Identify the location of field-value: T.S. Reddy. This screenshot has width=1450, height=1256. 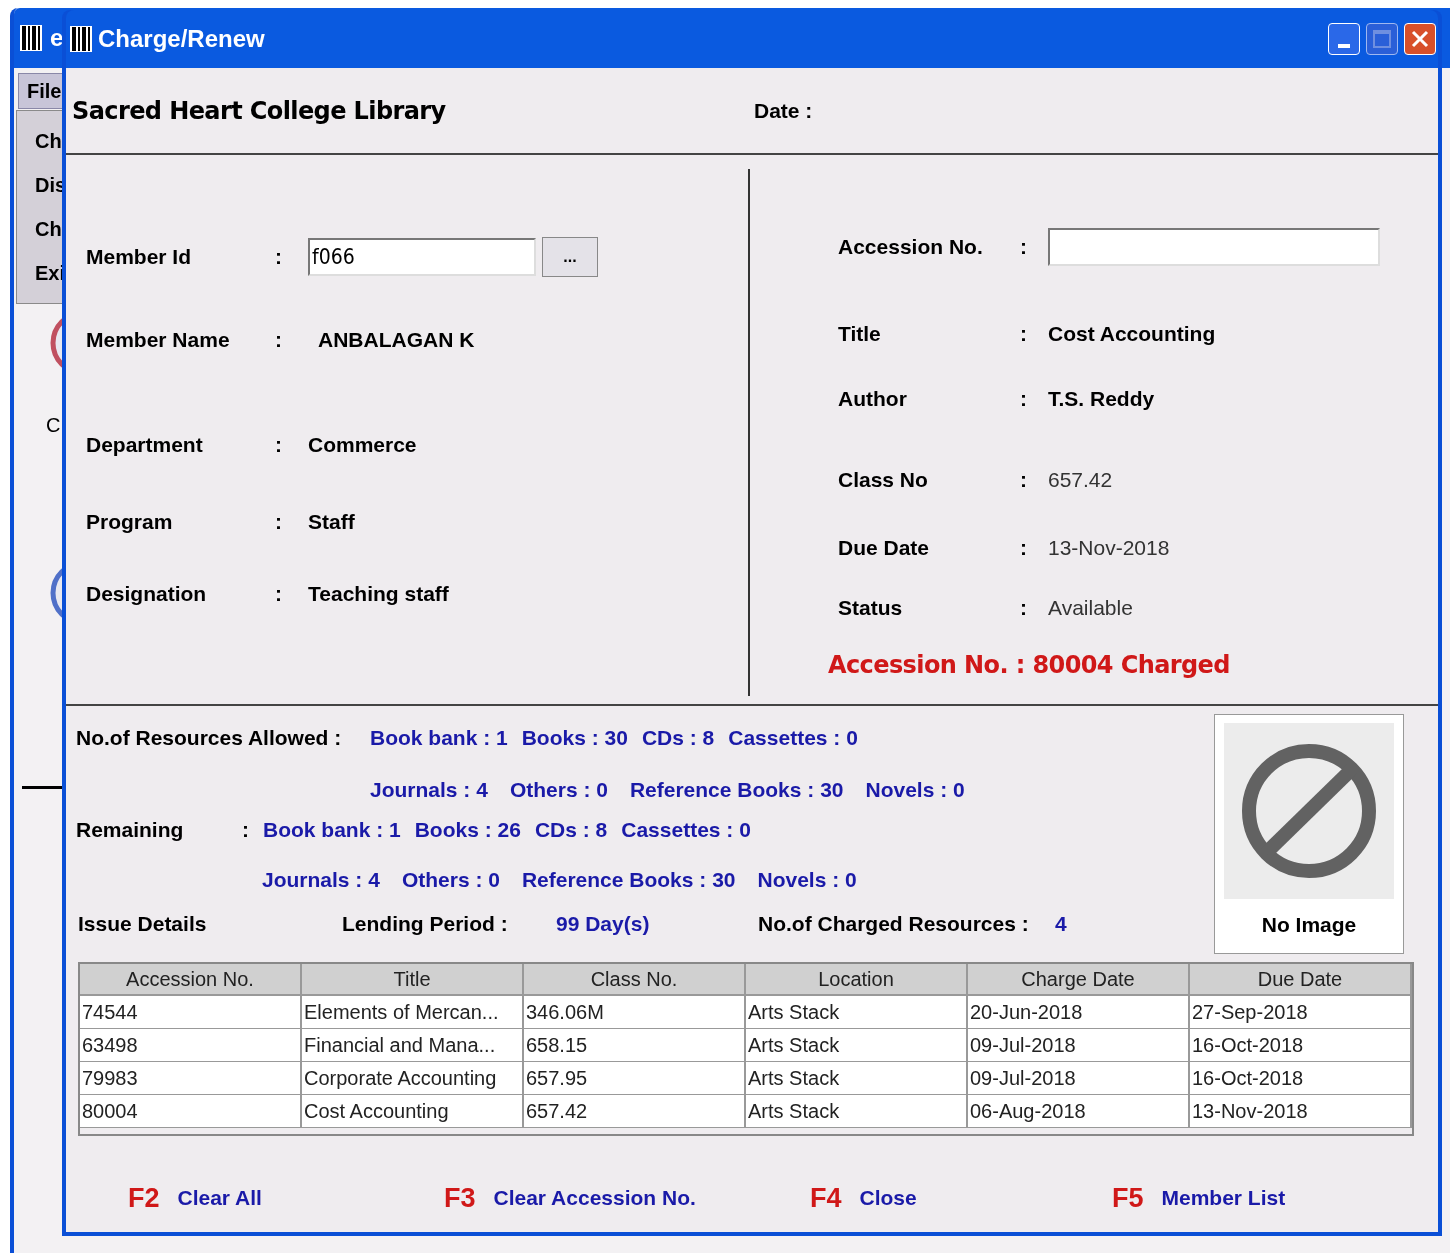
(1101, 399).